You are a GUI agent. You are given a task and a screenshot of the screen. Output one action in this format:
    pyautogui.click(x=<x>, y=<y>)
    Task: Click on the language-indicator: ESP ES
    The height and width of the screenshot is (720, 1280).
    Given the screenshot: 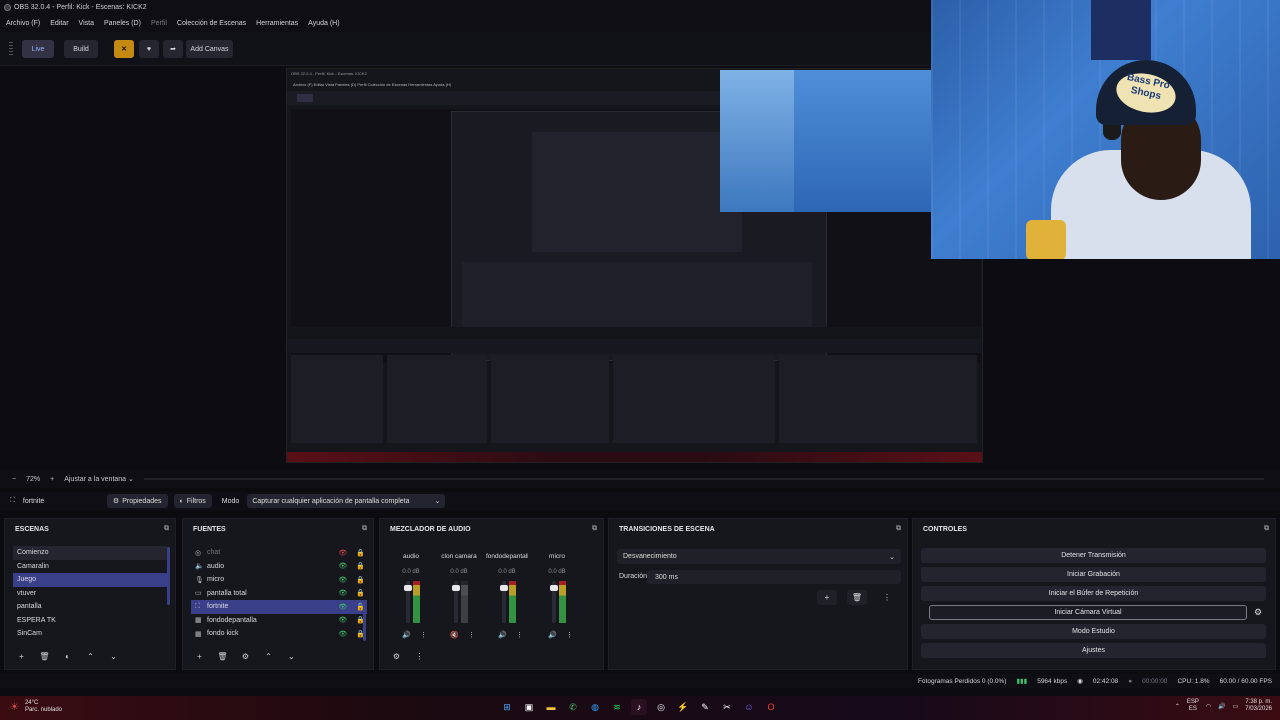 What is the action you would take?
    pyautogui.click(x=1193, y=706)
    